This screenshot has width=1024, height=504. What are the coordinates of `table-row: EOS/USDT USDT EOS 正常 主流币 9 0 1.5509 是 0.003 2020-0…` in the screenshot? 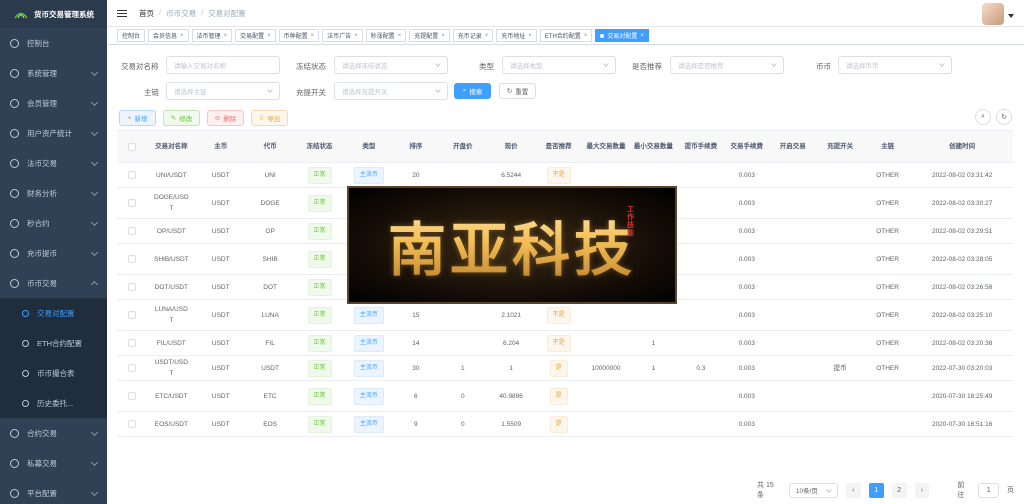 It's located at (565, 424).